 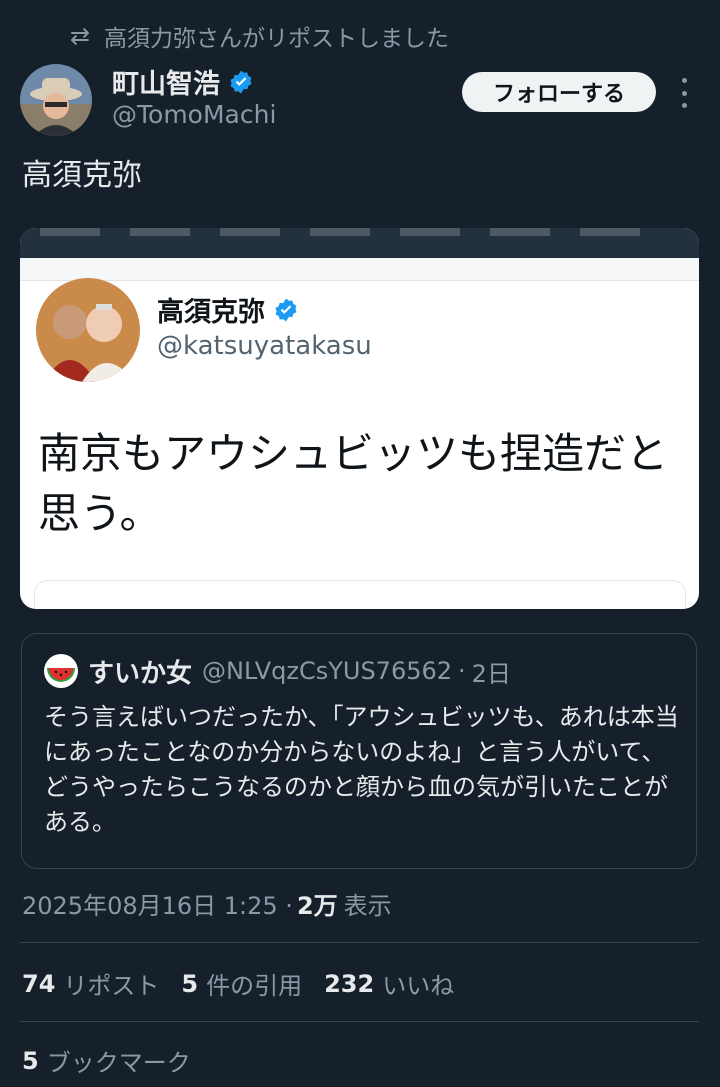 What do you see at coordinates (360, 594) in the screenshot?
I see `embedded-bottom-card` at bounding box center [360, 594].